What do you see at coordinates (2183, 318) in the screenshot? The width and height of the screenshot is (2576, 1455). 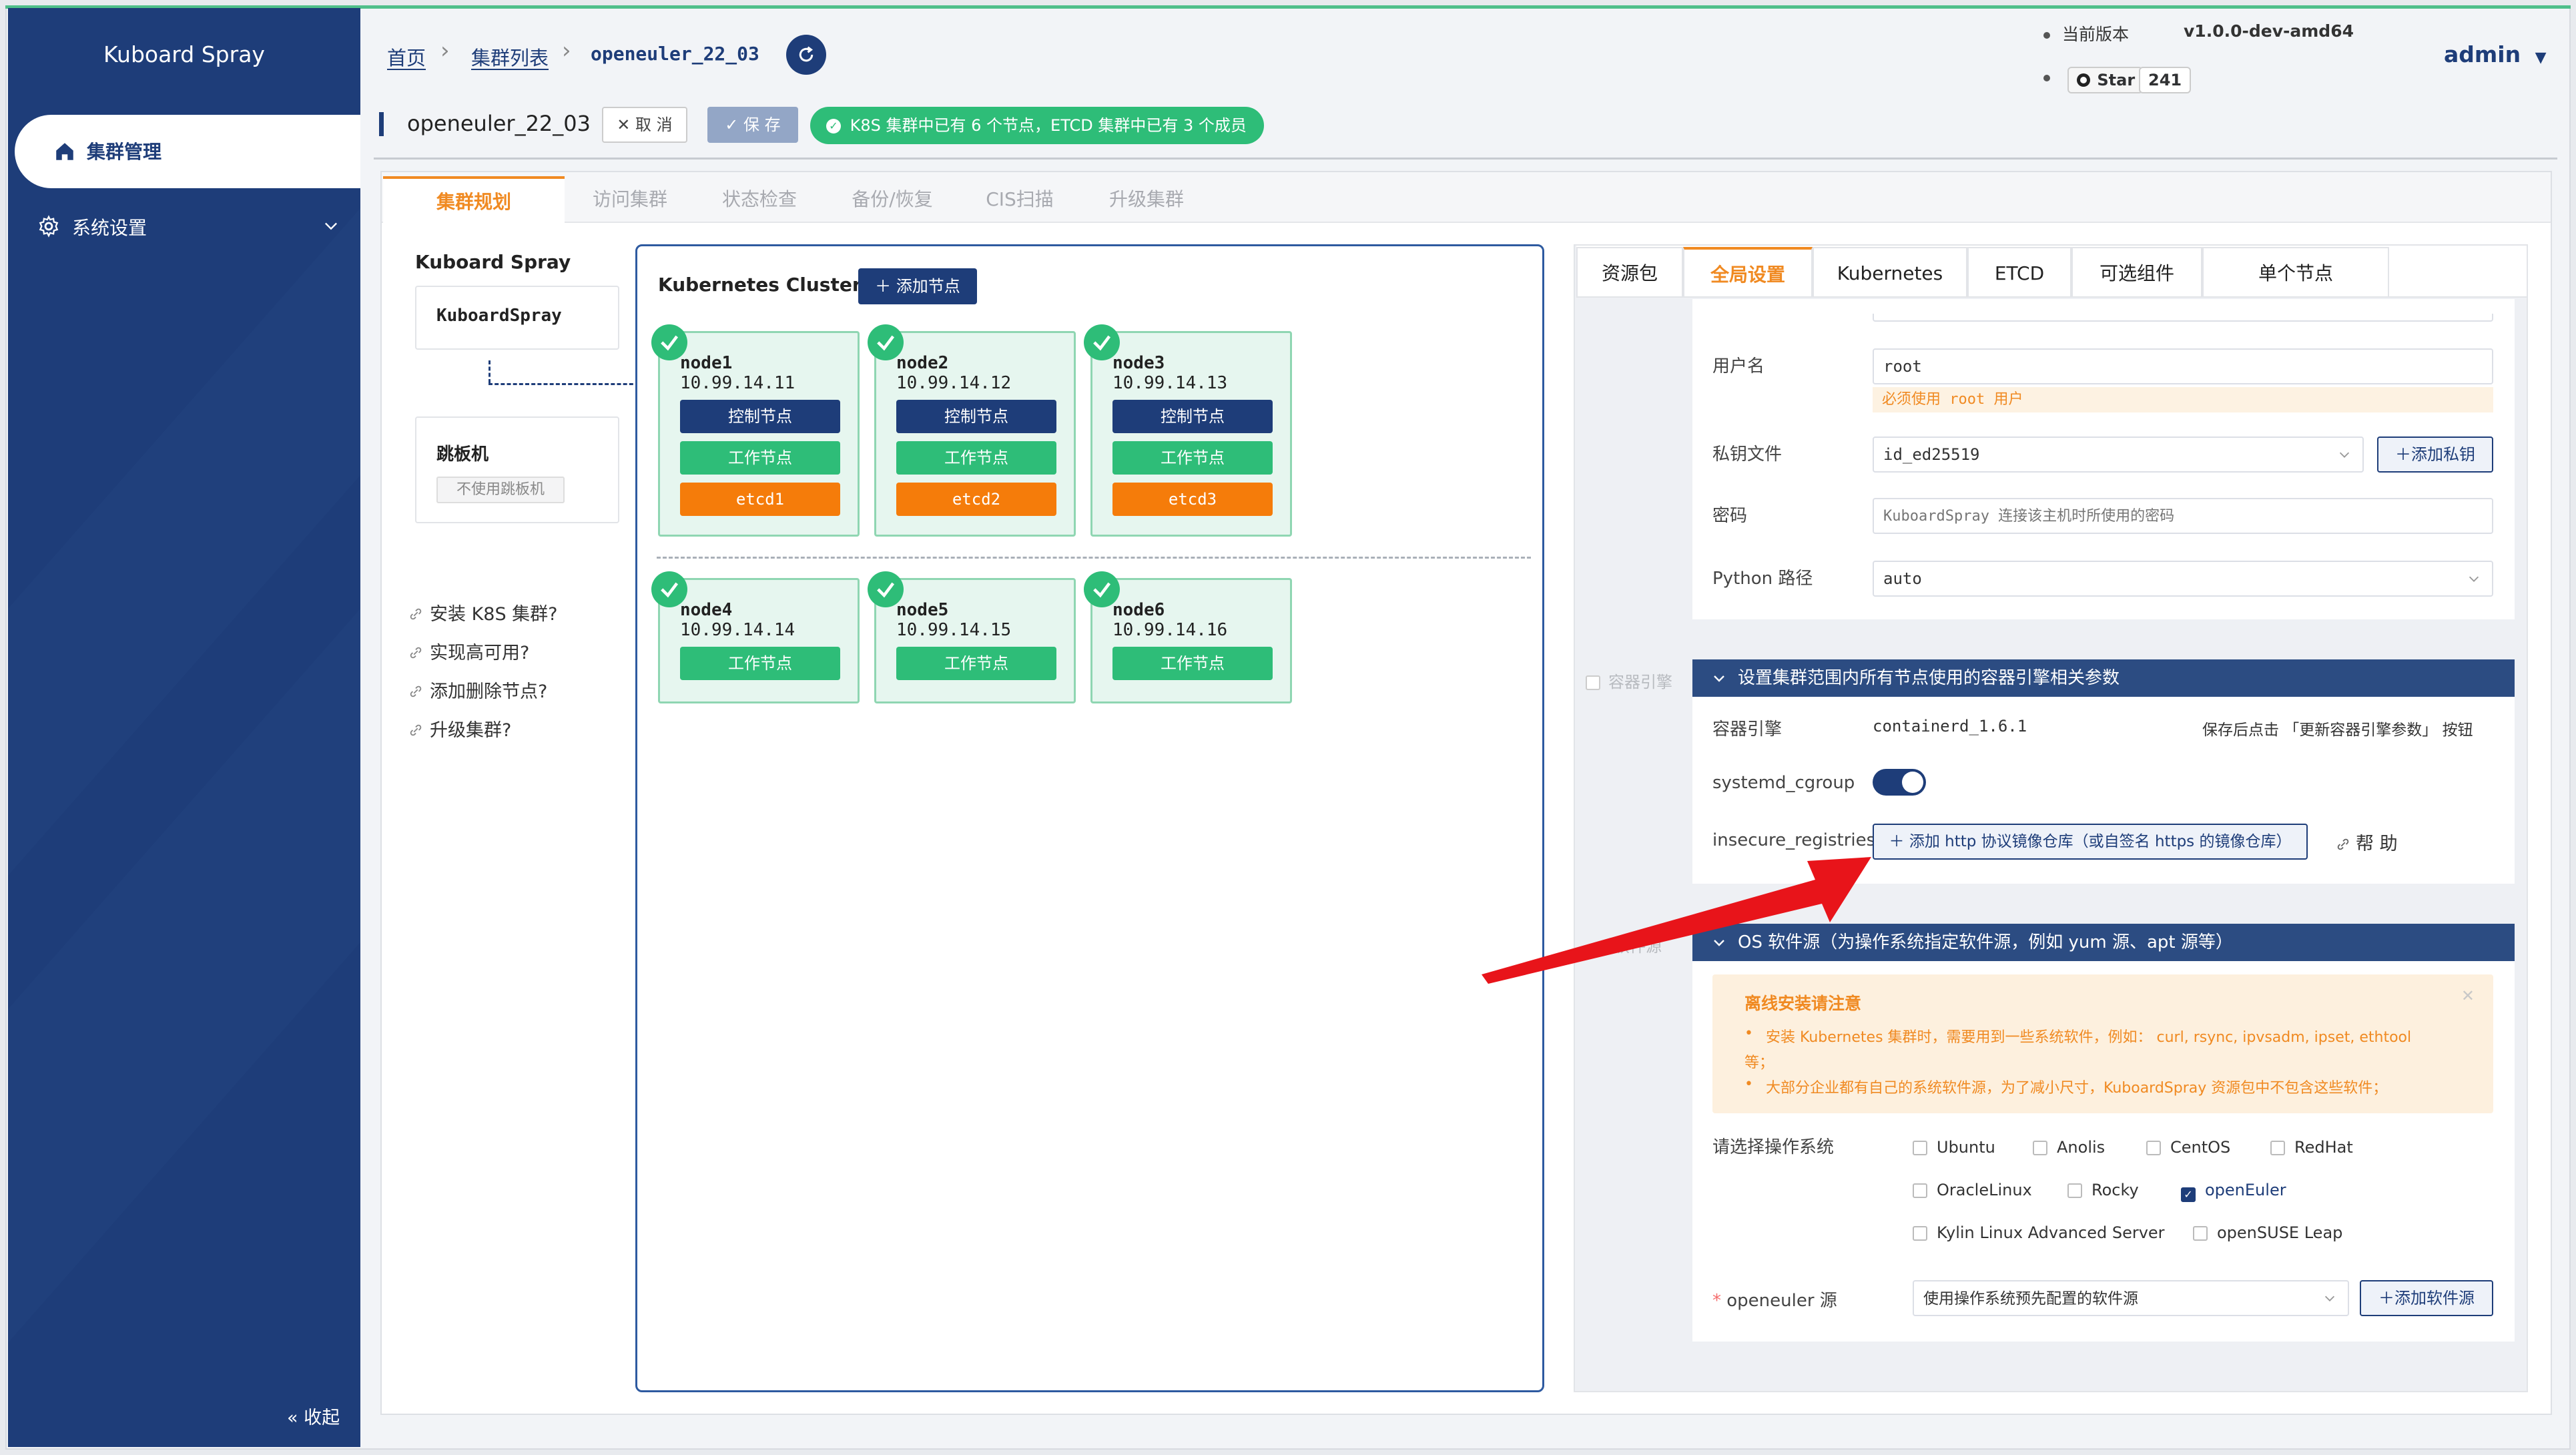 I see `previous-field-edge` at bounding box center [2183, 318].